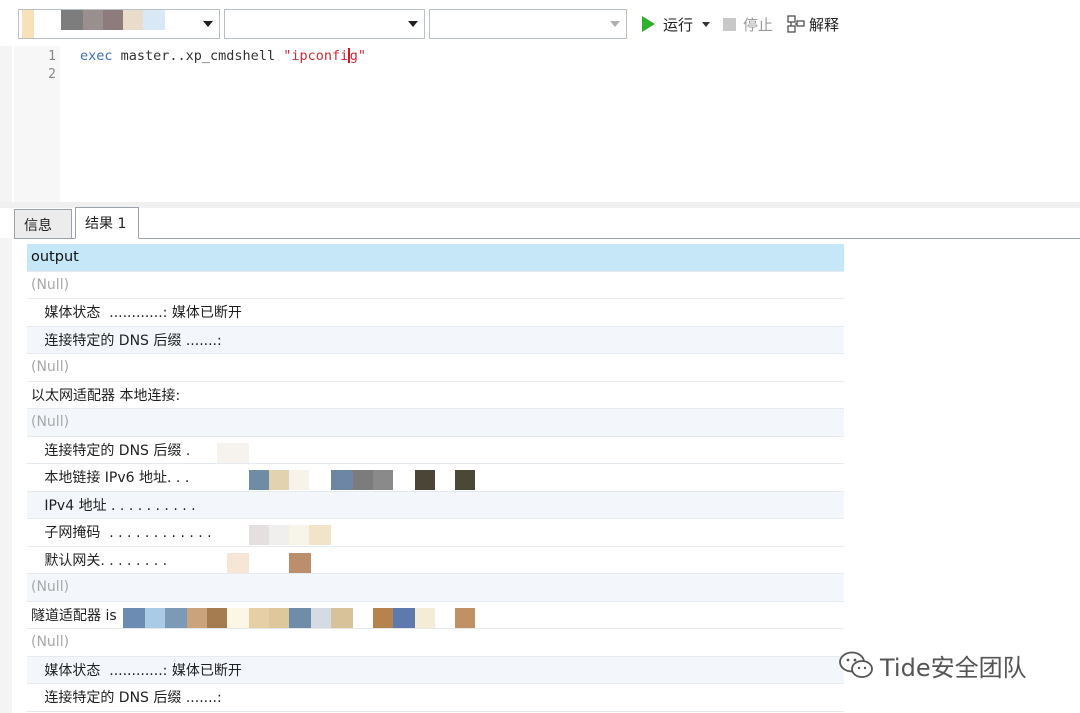 The width and height of the screenshot is (1080, 713). Describe the element at coordinates (324, 56) in the screenshot. I see `sql-string: "ipconfi g"` at that location.